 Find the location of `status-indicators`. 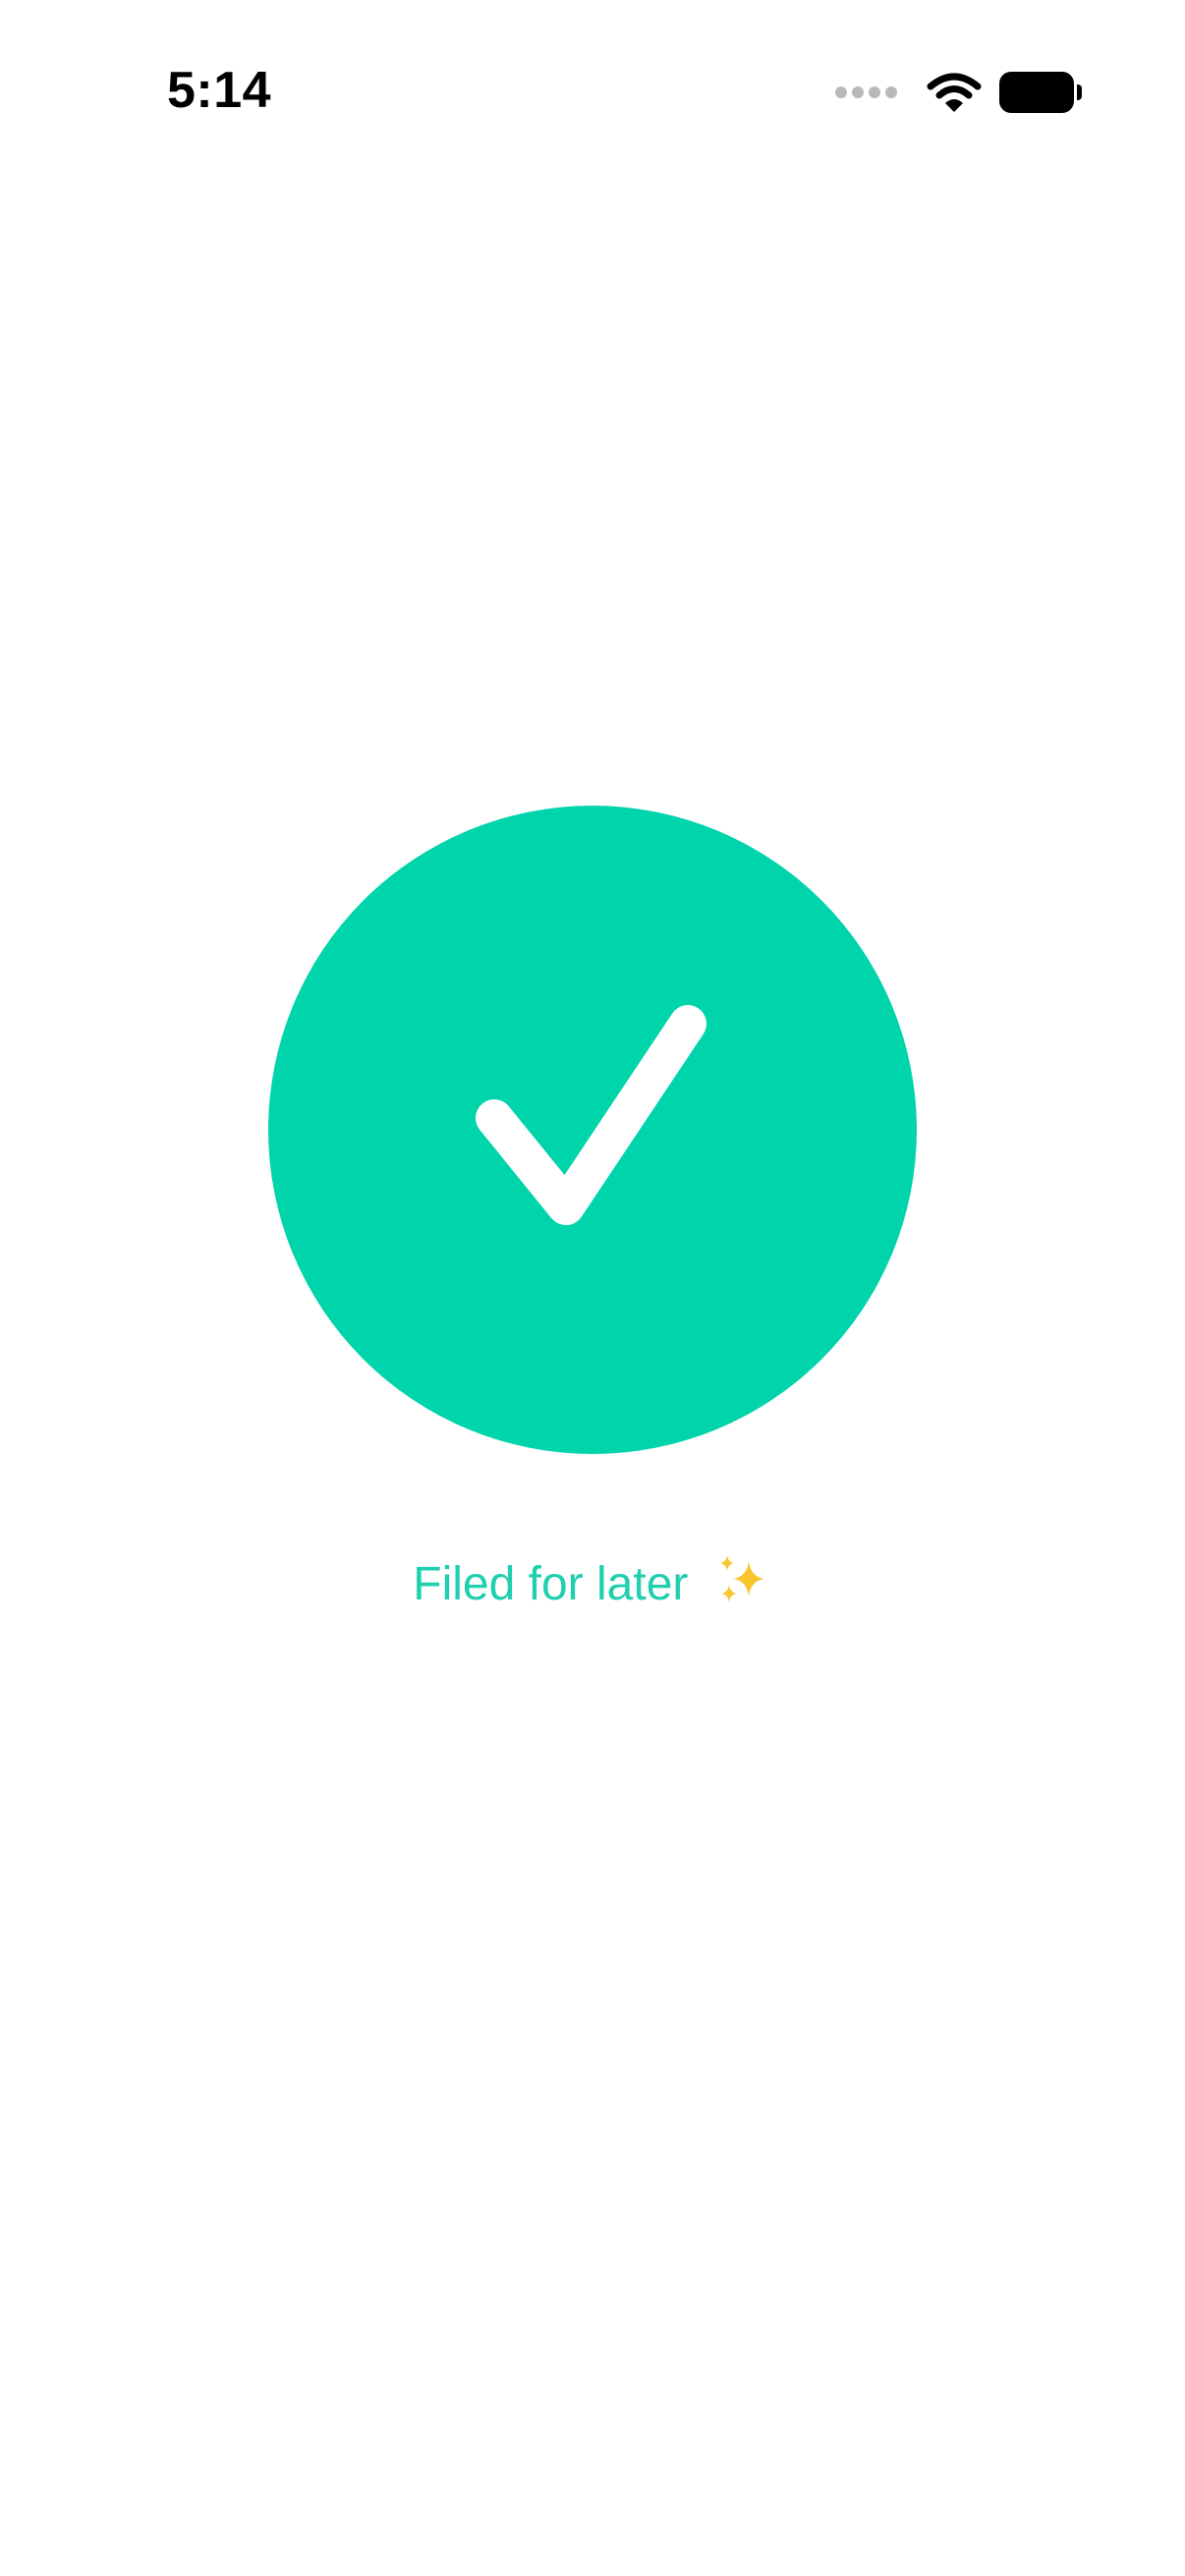

status-indicators is located at coordinates (956, 92).